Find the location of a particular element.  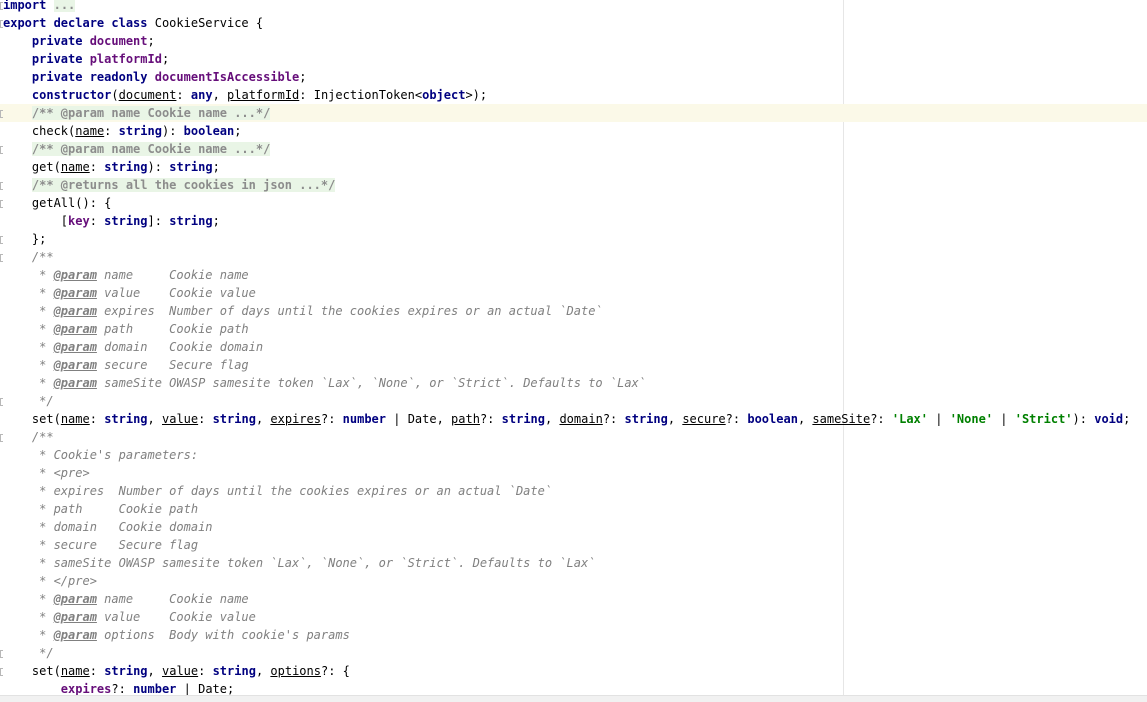

code-line: * </pre> is located at coordinates (573, 581).